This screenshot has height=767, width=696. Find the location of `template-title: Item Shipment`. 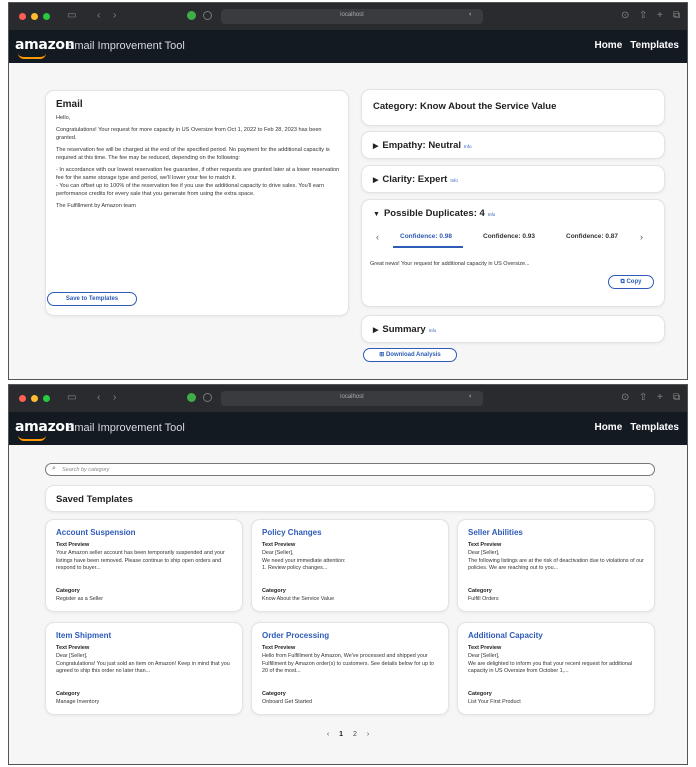

template-title: Item Shipment is located at coordinates (83, 635).